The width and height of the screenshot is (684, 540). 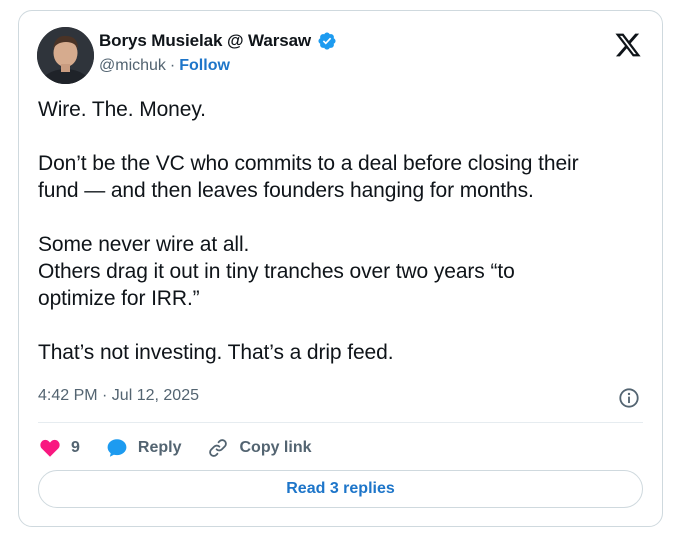 I want to click on reply-label: Reply, so click(x=159, y=447).